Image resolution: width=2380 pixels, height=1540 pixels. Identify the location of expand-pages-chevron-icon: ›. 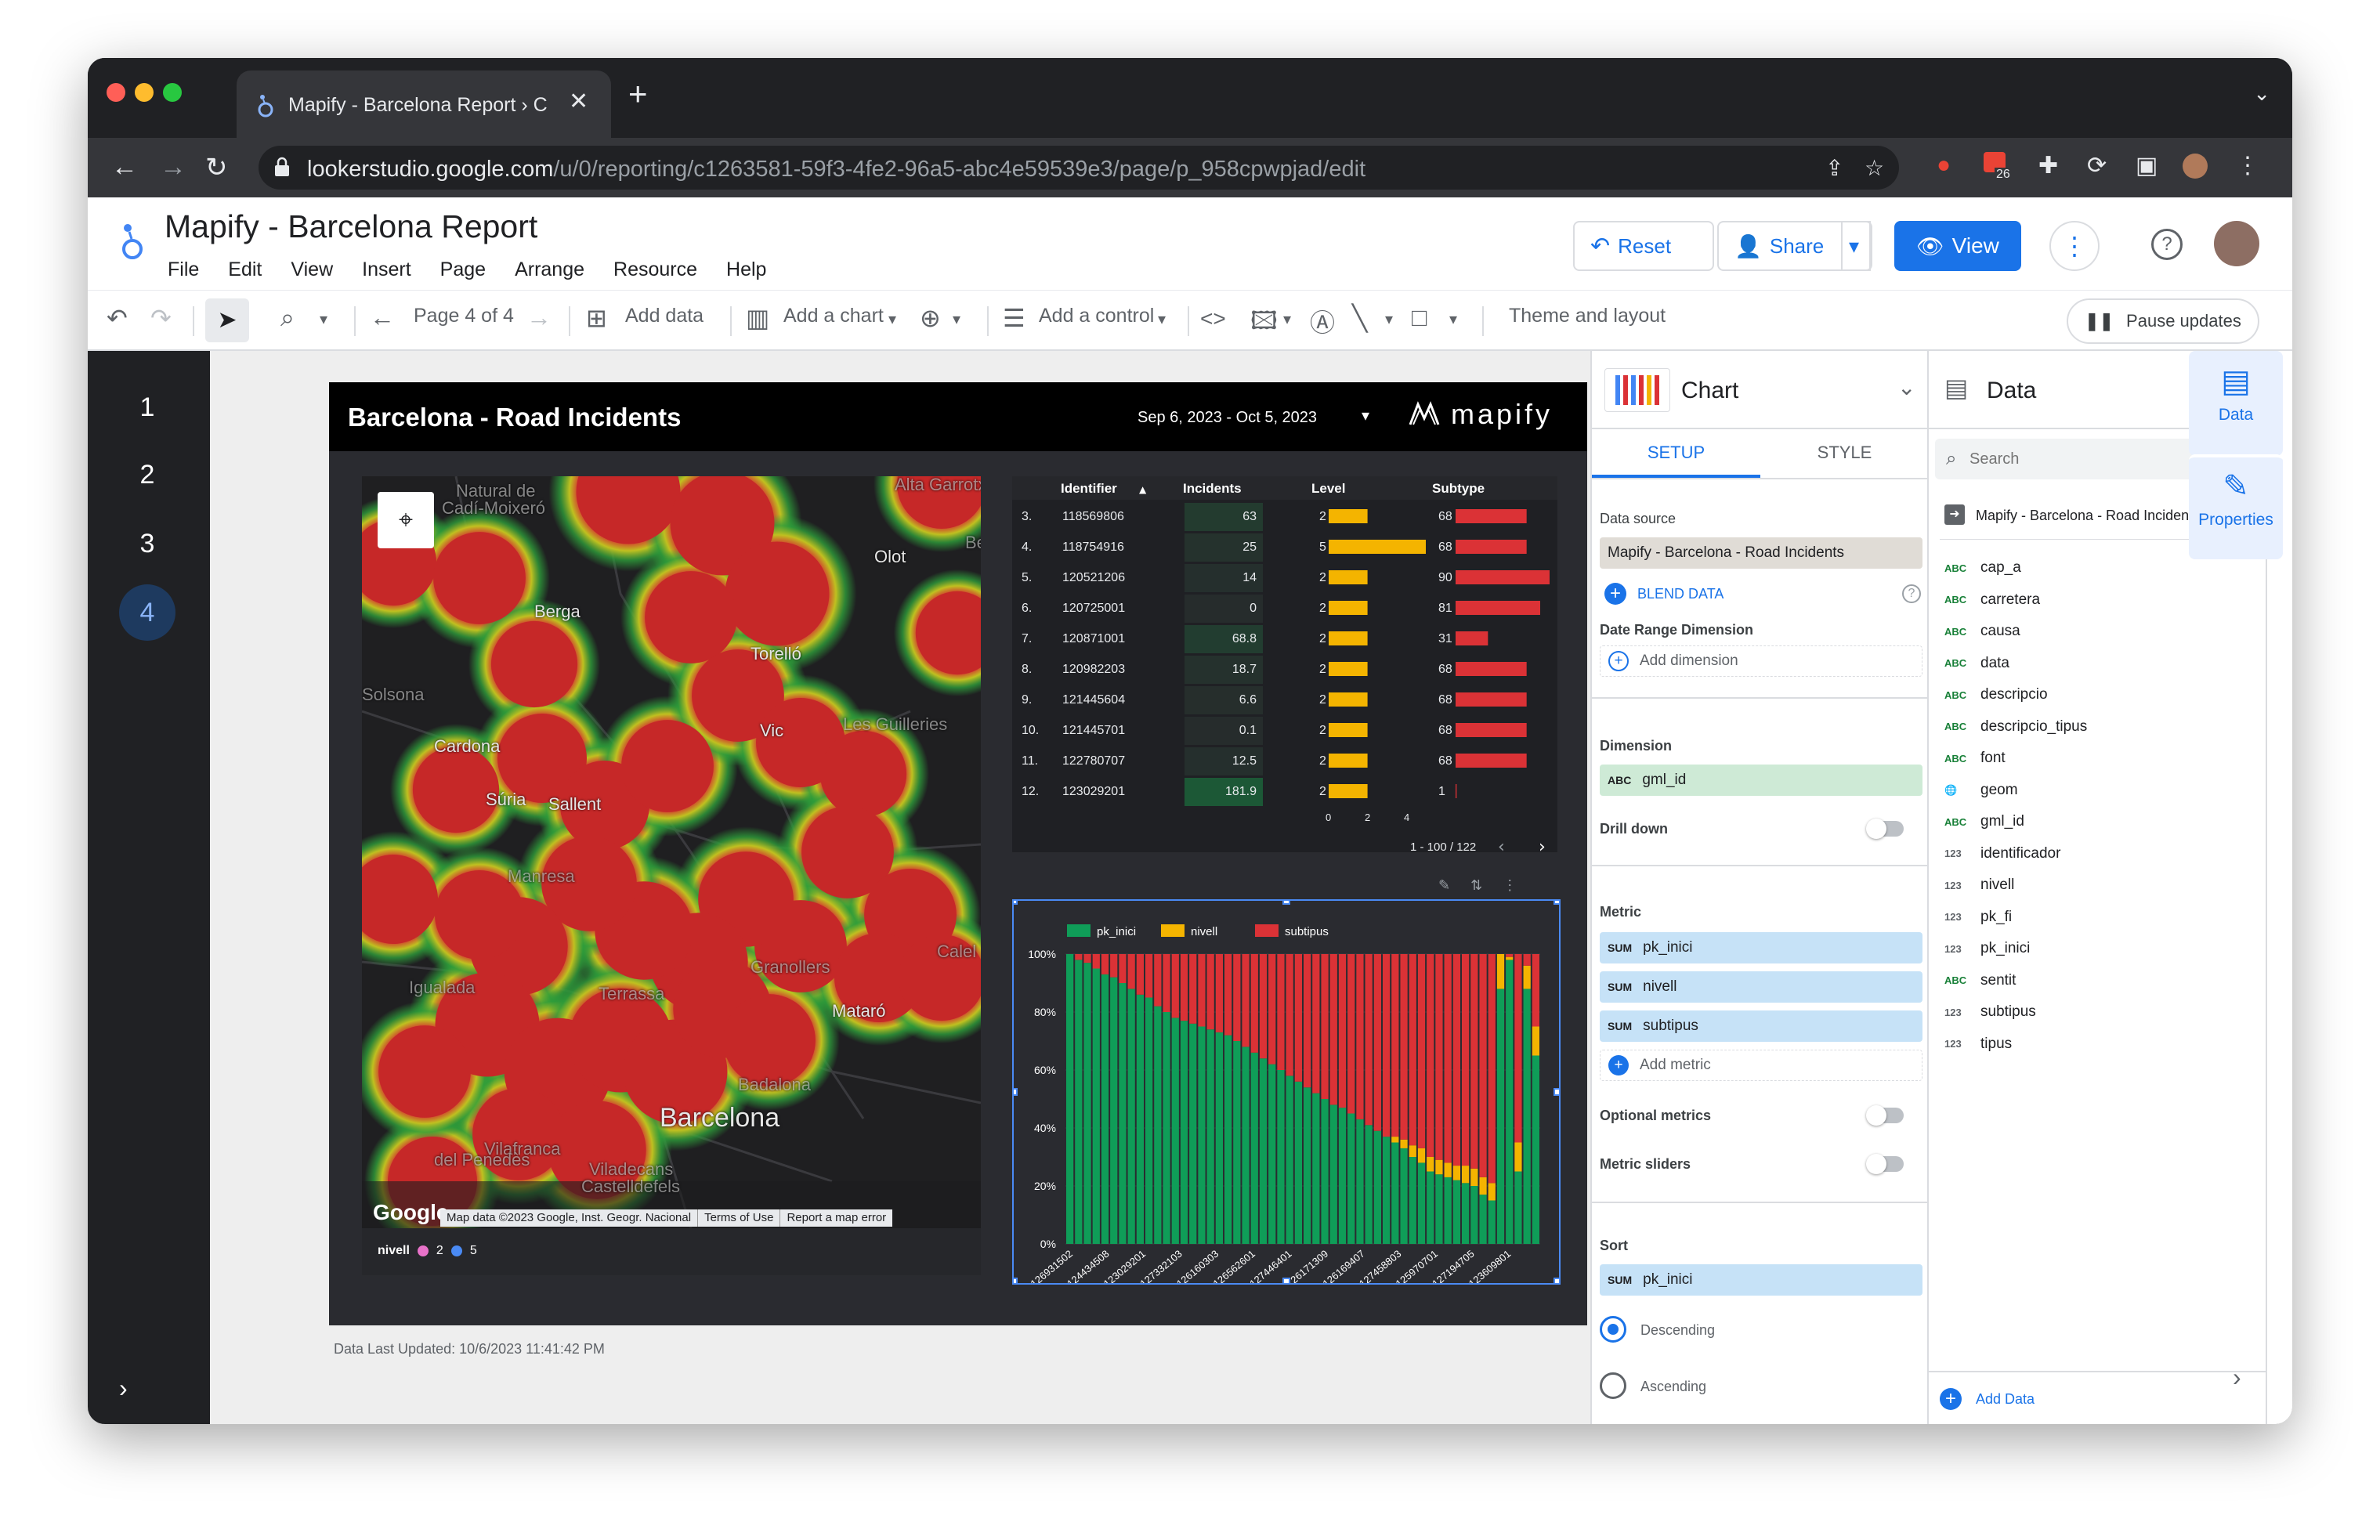
(123, 1388).